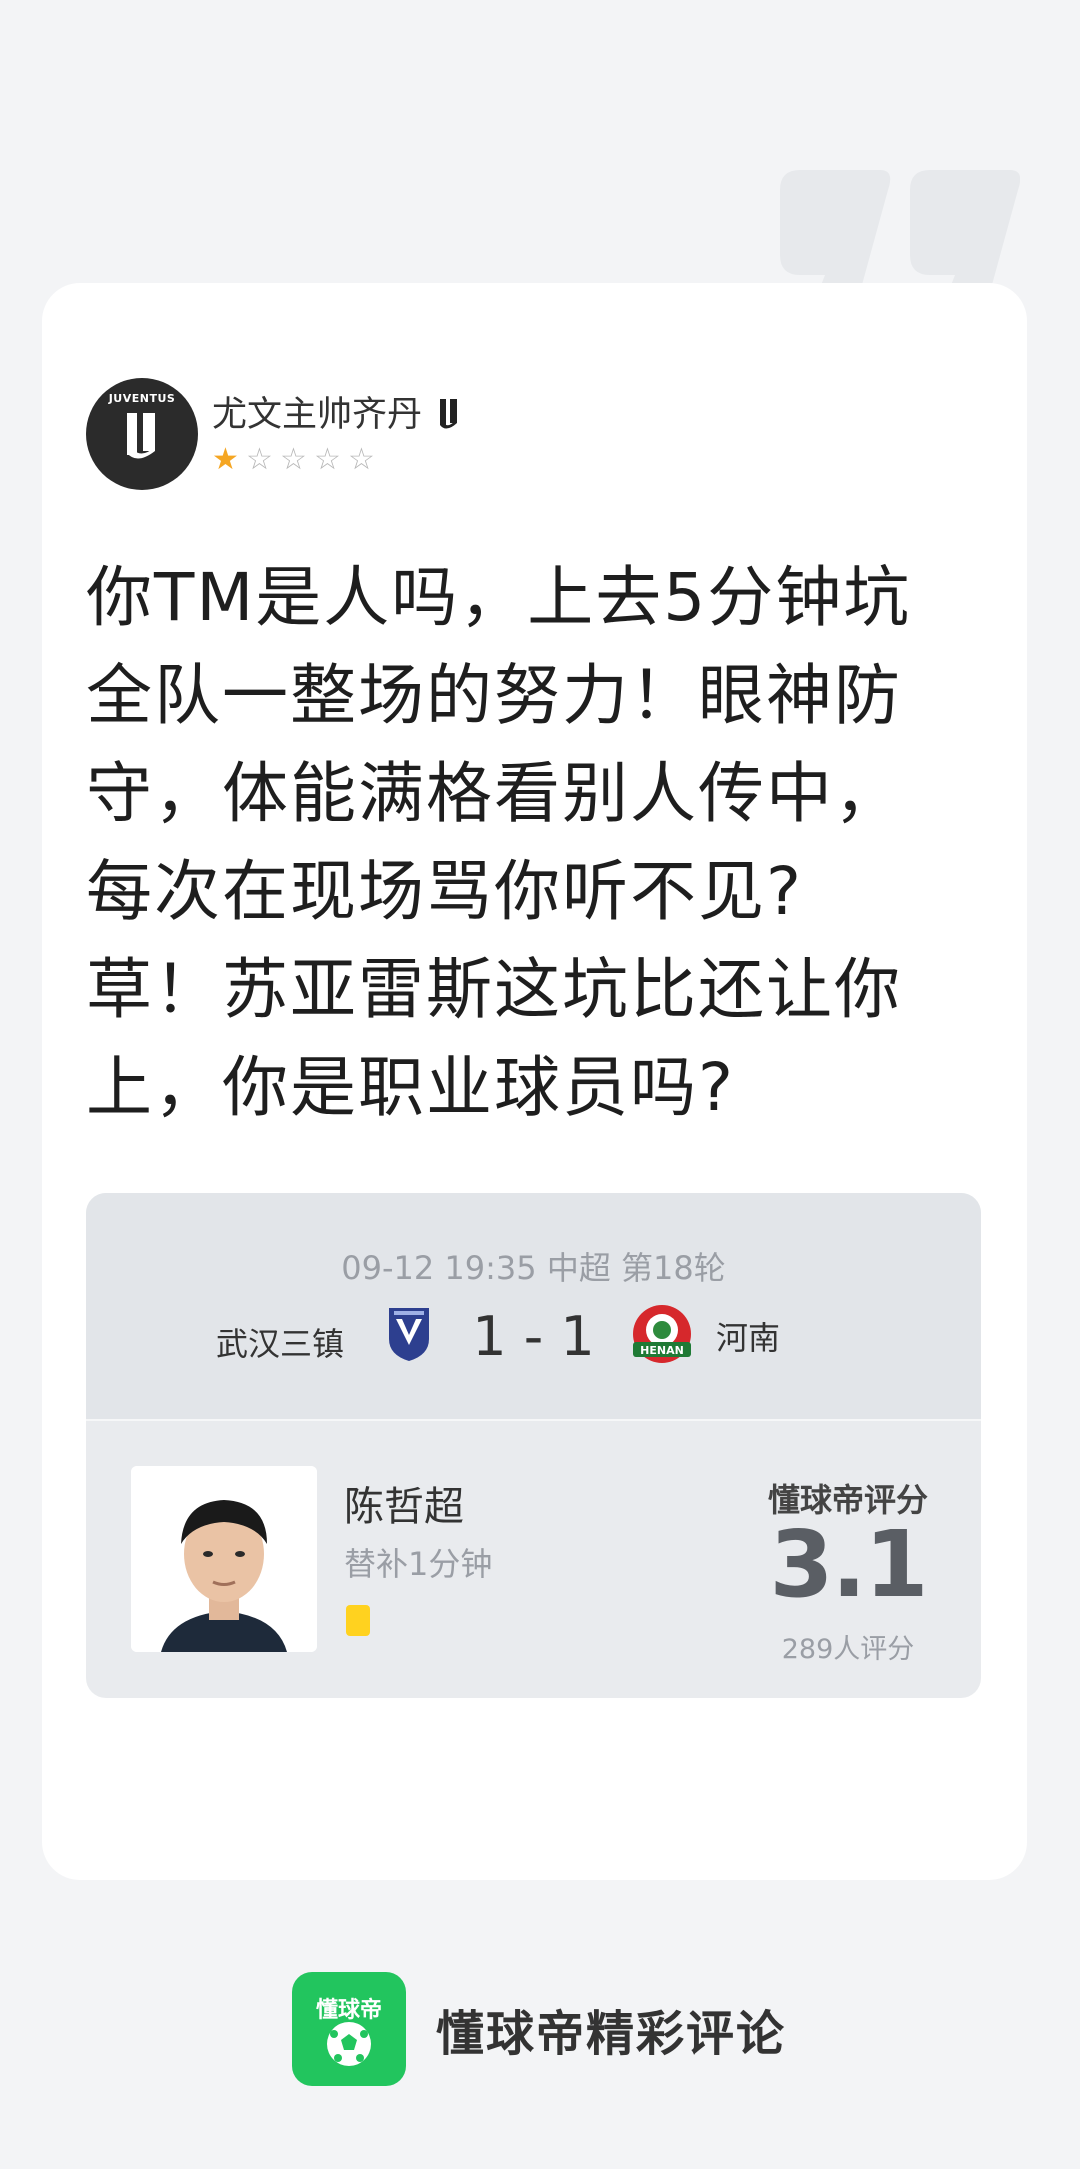 This screenshot has height=2169, width=1080. What do you see at coordinates (494, 793) in the screenshot?
I see `comment-line: 守，体能满格看别人传中，` at bounding box center [494, 793].